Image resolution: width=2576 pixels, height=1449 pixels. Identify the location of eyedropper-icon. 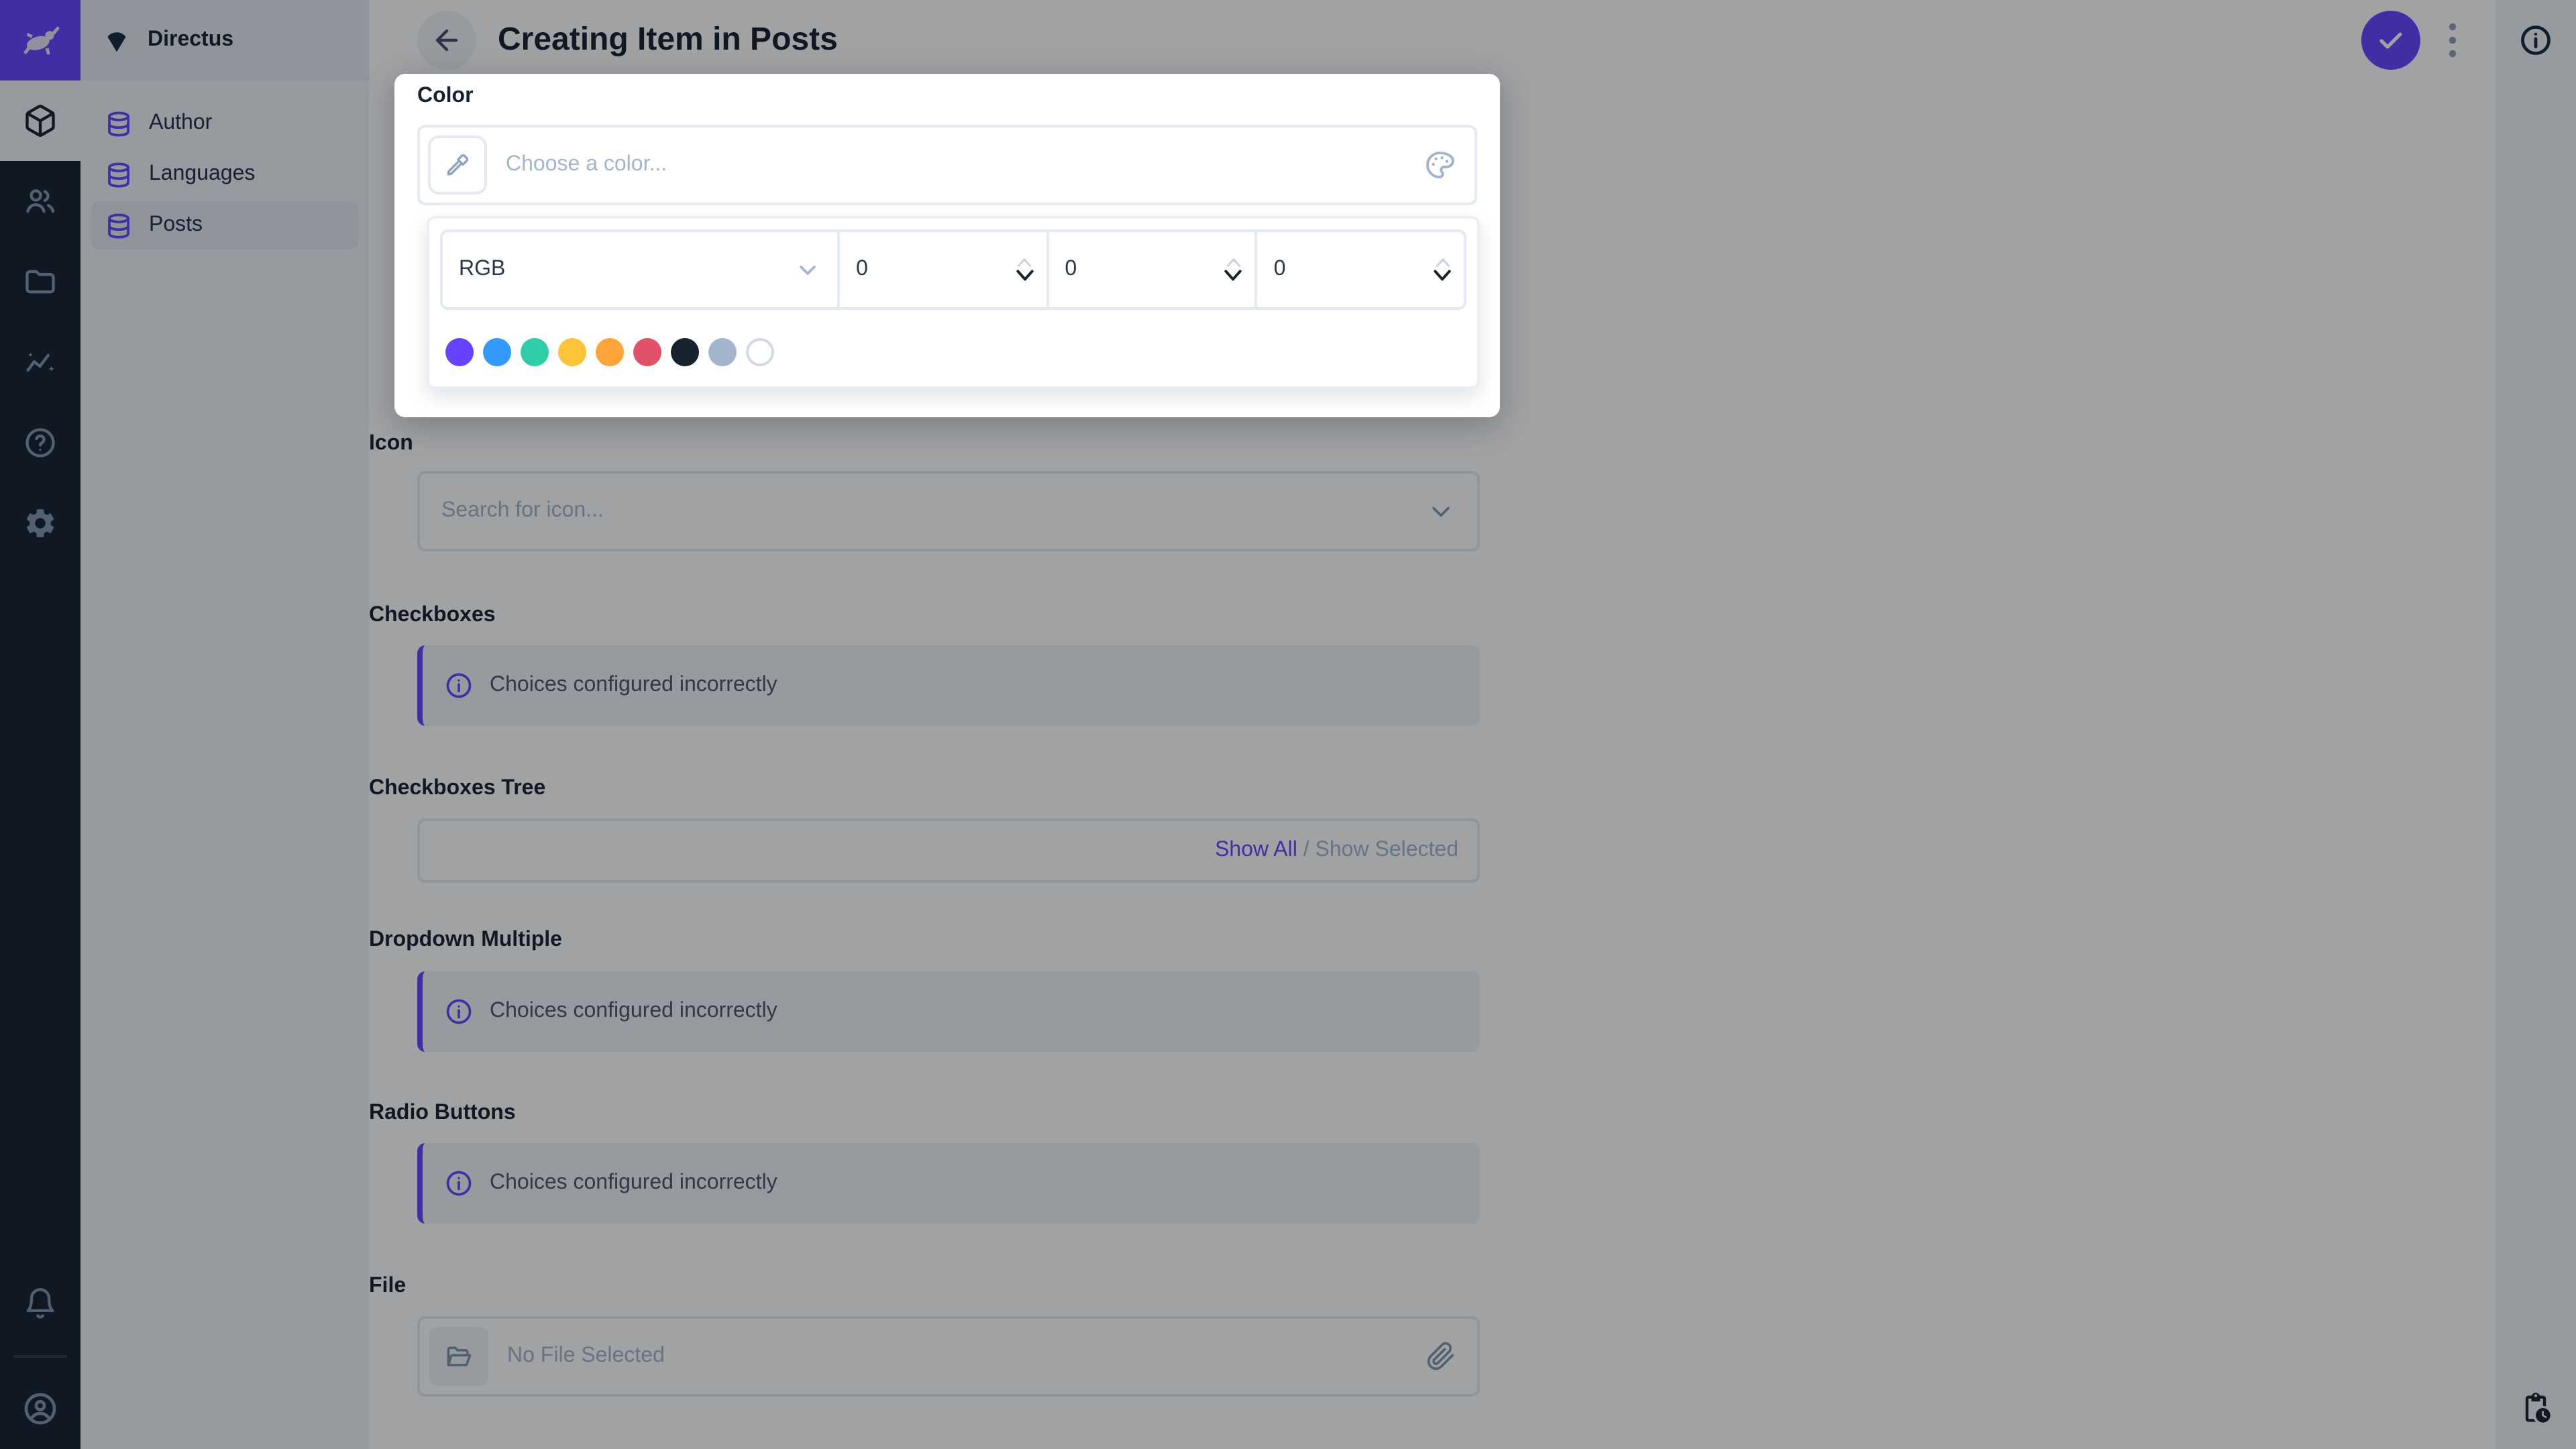
(457, 165).